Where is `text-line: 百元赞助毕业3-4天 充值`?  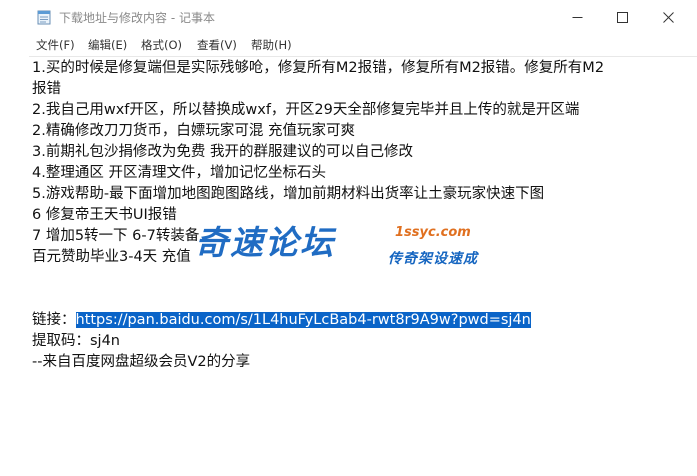
text-line: 百元赞助毕业3-4天 充值 is located at coordinates (111, 257).